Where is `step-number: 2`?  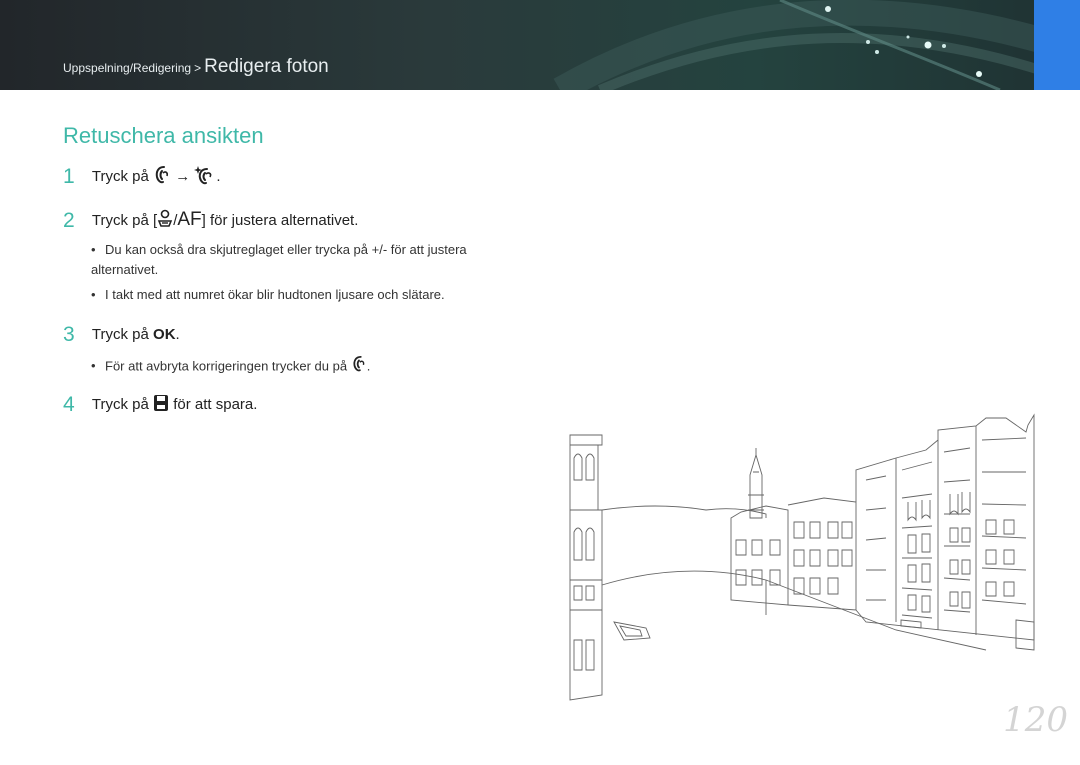 step-number: 2 is located at coordinates (69, 220).